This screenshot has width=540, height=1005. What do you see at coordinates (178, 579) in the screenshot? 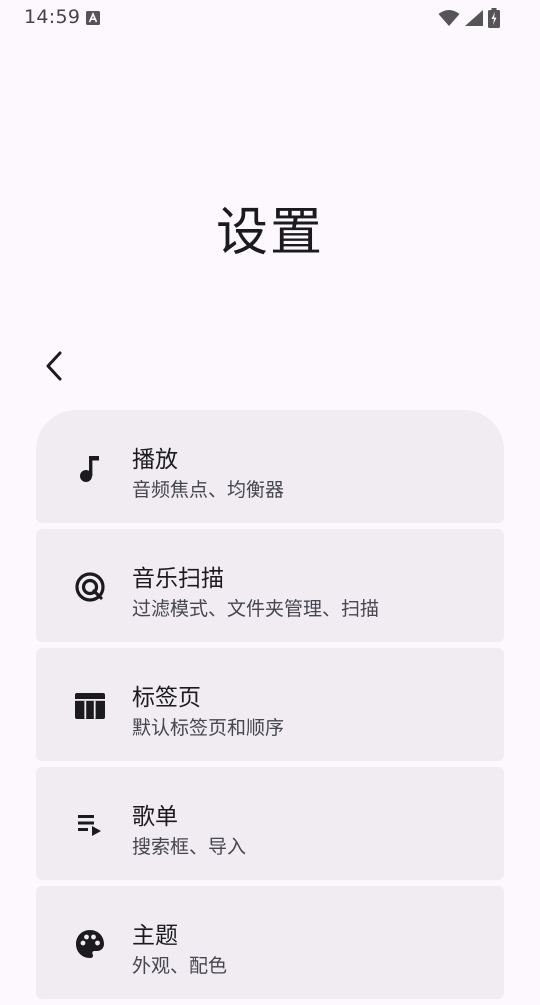
I see `settings-item-title: 音乐扫描` at bounding box center [178, 579].